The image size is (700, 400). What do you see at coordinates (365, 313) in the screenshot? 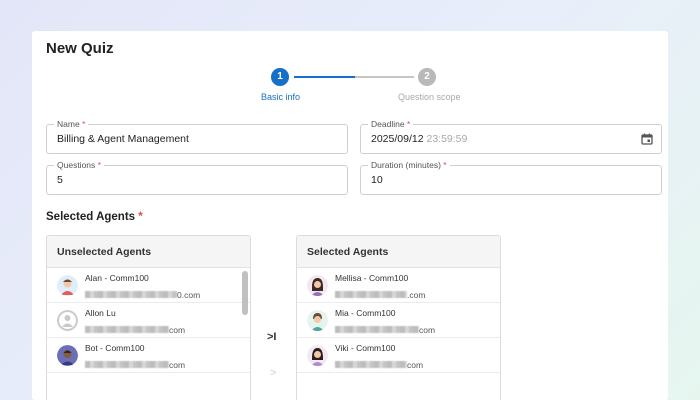
I see `agent-name: Mia - Comm100` at bounding box center [365, 313].